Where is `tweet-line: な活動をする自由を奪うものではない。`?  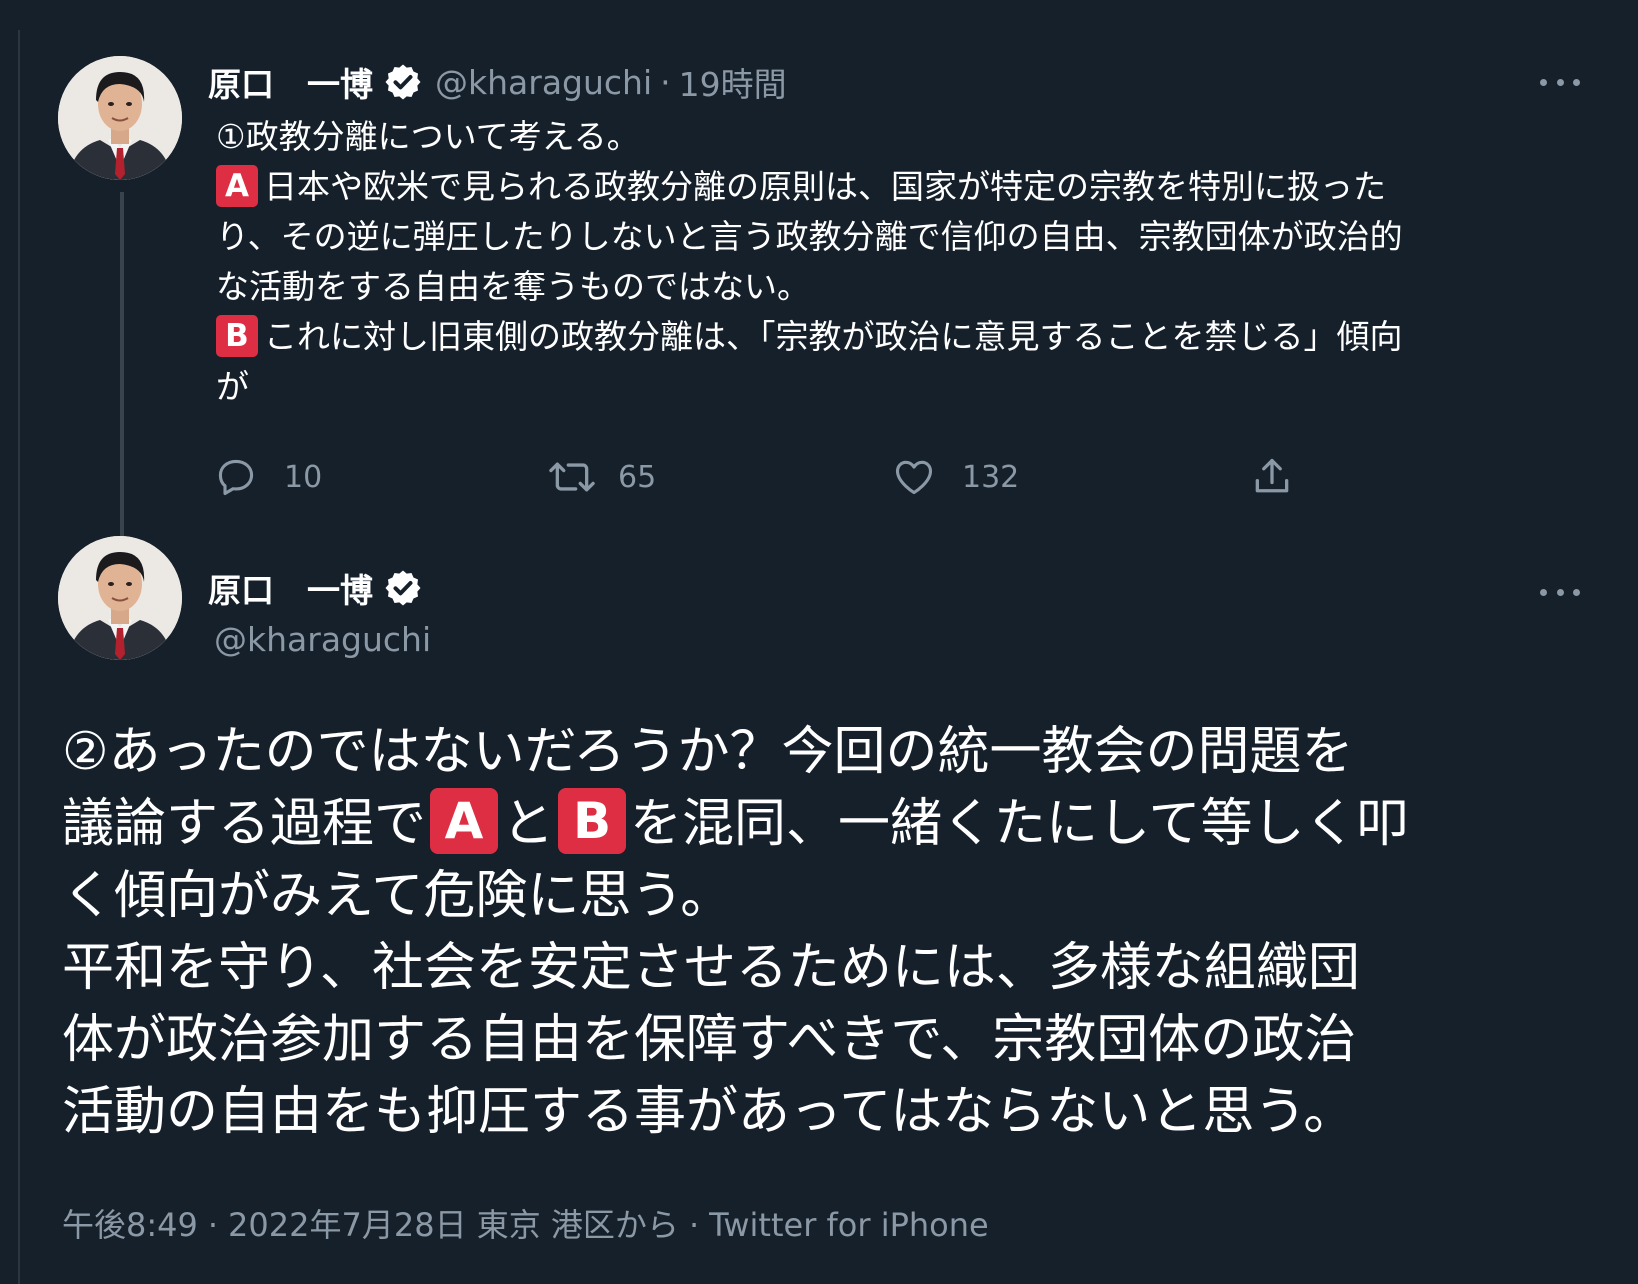
tweet-line: な活動をする自由を奪うものではない。 is located at coordinates (901, 287).